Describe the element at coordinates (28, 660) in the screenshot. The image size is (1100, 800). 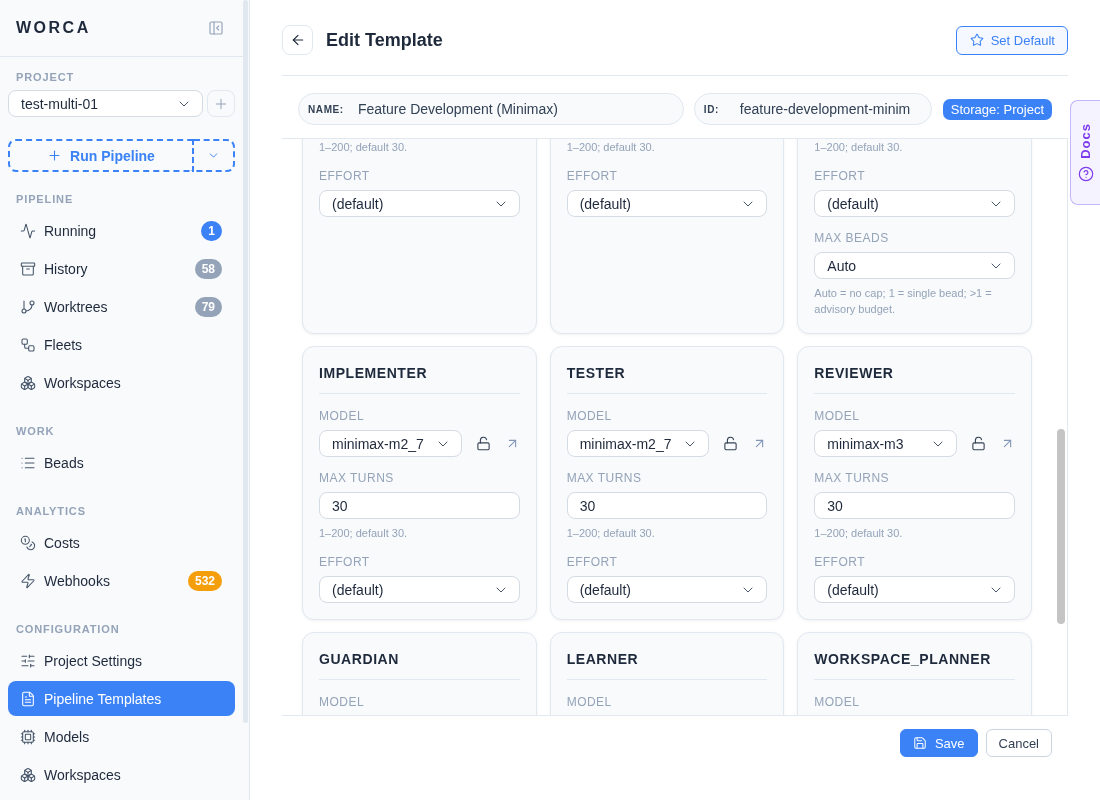
I see `sliders-icon` at that location.